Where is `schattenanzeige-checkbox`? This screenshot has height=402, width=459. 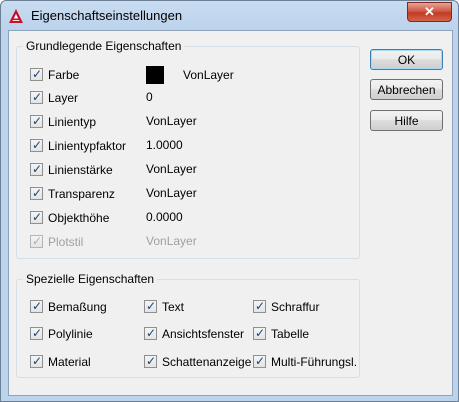
schattenanzeige-checkbox is located at coordinates (150, 361).